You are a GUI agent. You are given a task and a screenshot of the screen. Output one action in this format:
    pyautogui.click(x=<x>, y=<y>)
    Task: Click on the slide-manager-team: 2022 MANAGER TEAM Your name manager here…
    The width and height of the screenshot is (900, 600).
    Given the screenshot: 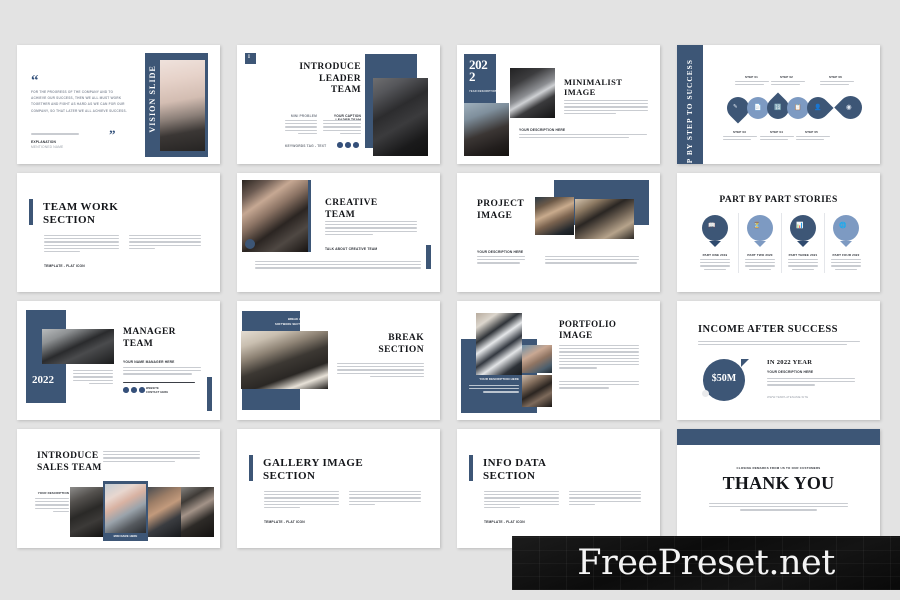 What is the action you would take?
    pyautogui.click(x=118, y=360)
    